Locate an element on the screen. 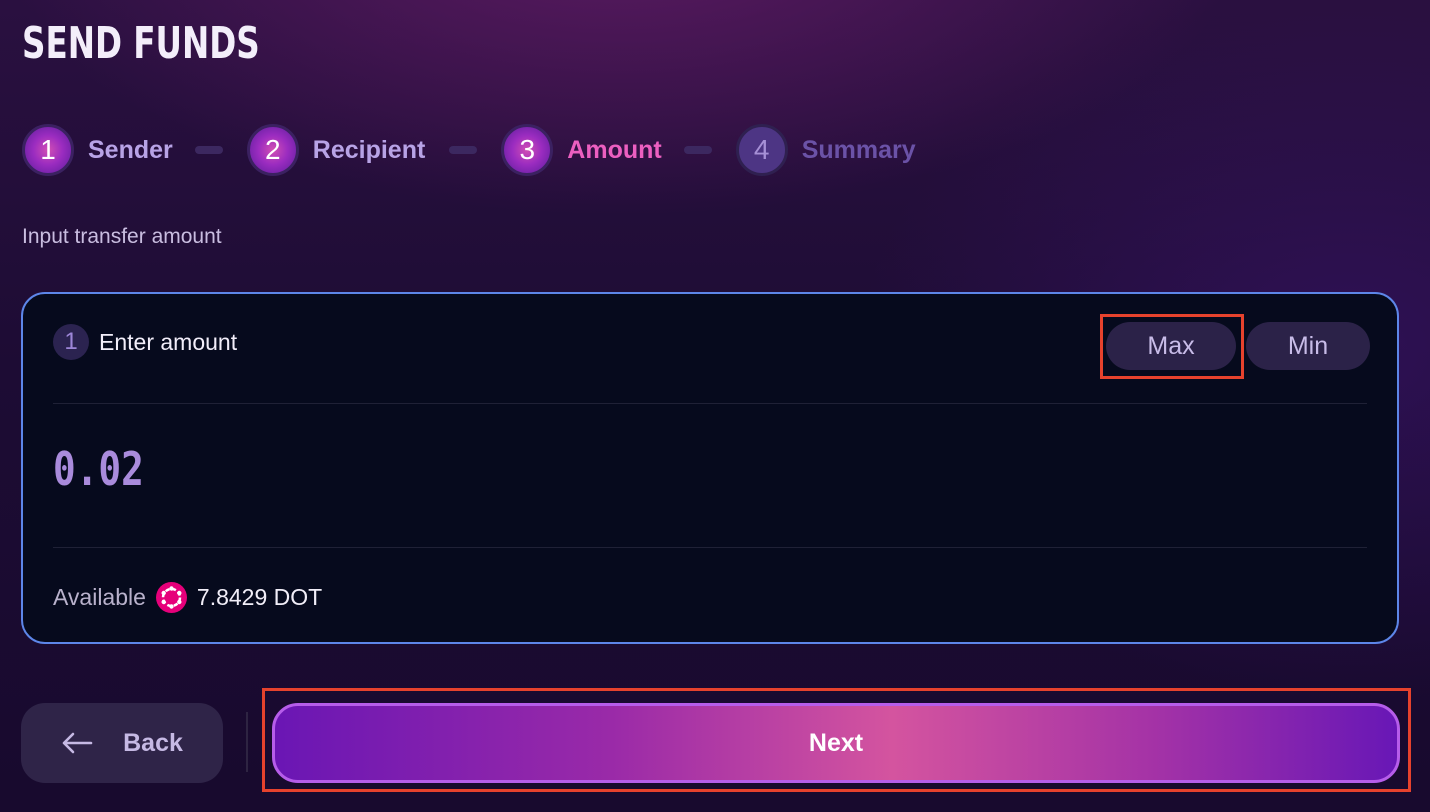  step-label: Recipient is located at coordinates (369, 149).